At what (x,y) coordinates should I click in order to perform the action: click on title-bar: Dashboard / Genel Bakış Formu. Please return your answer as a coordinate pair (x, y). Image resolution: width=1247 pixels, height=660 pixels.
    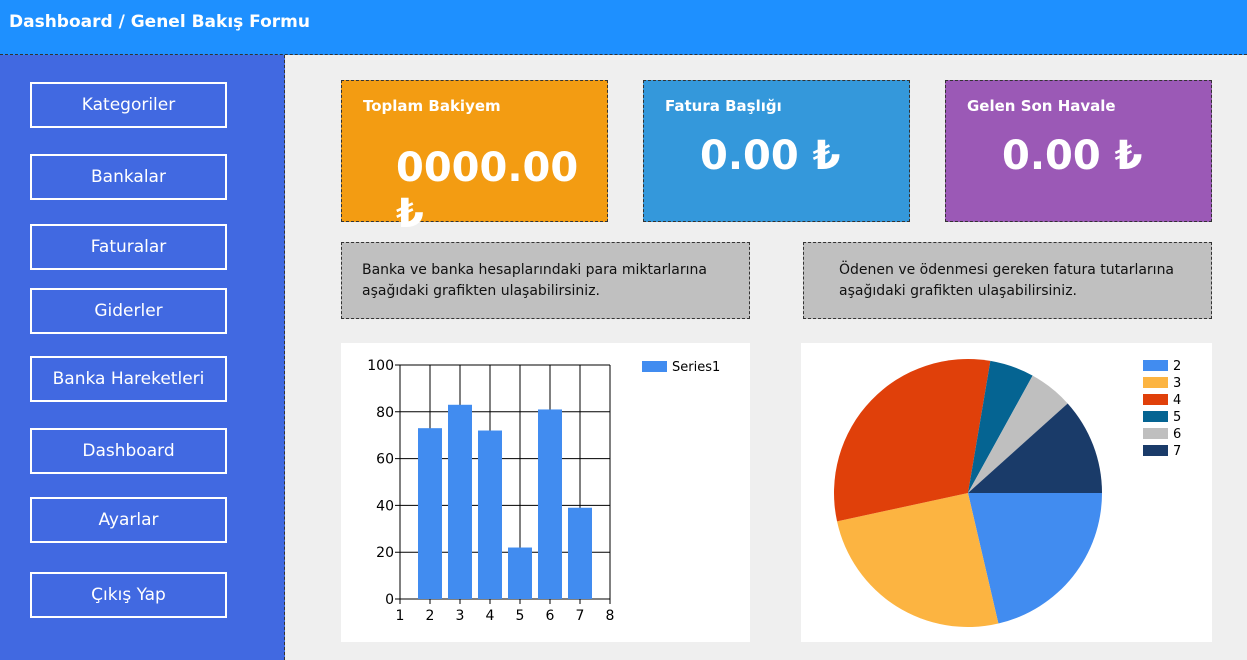
    Looking at the image, I should click on (623, 27).